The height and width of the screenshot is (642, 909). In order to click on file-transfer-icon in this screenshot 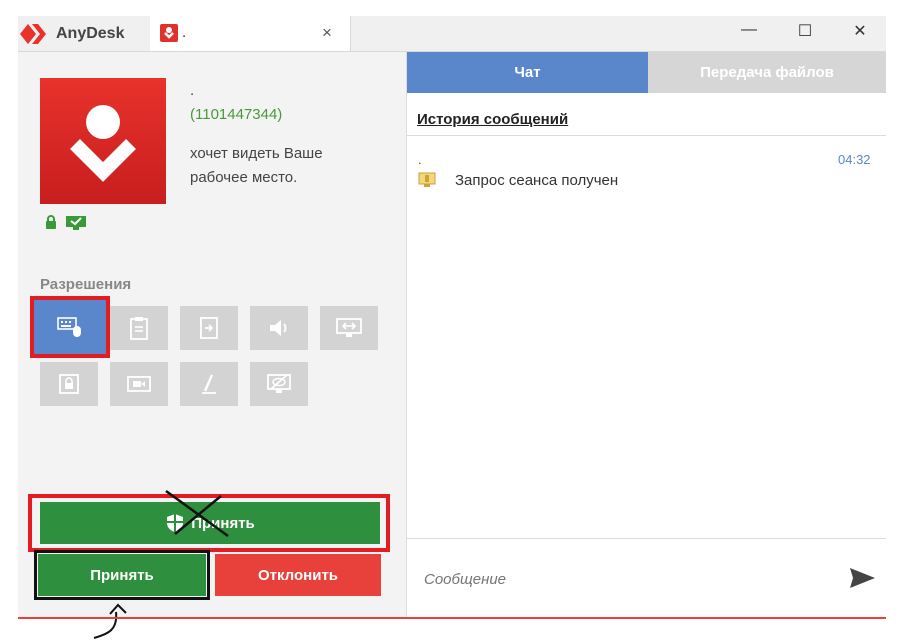, I will do `click(209, 328)`.